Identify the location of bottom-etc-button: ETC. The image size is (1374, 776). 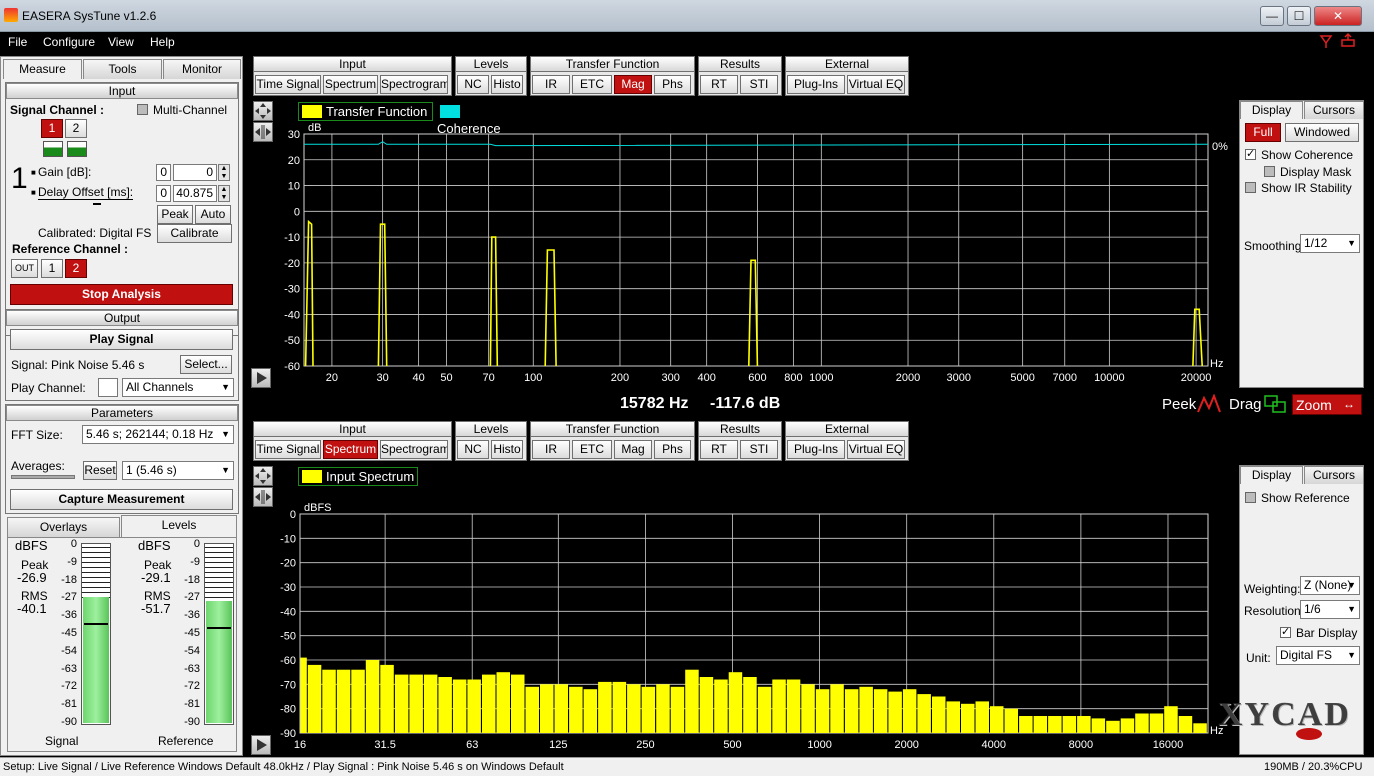
(592, 449).